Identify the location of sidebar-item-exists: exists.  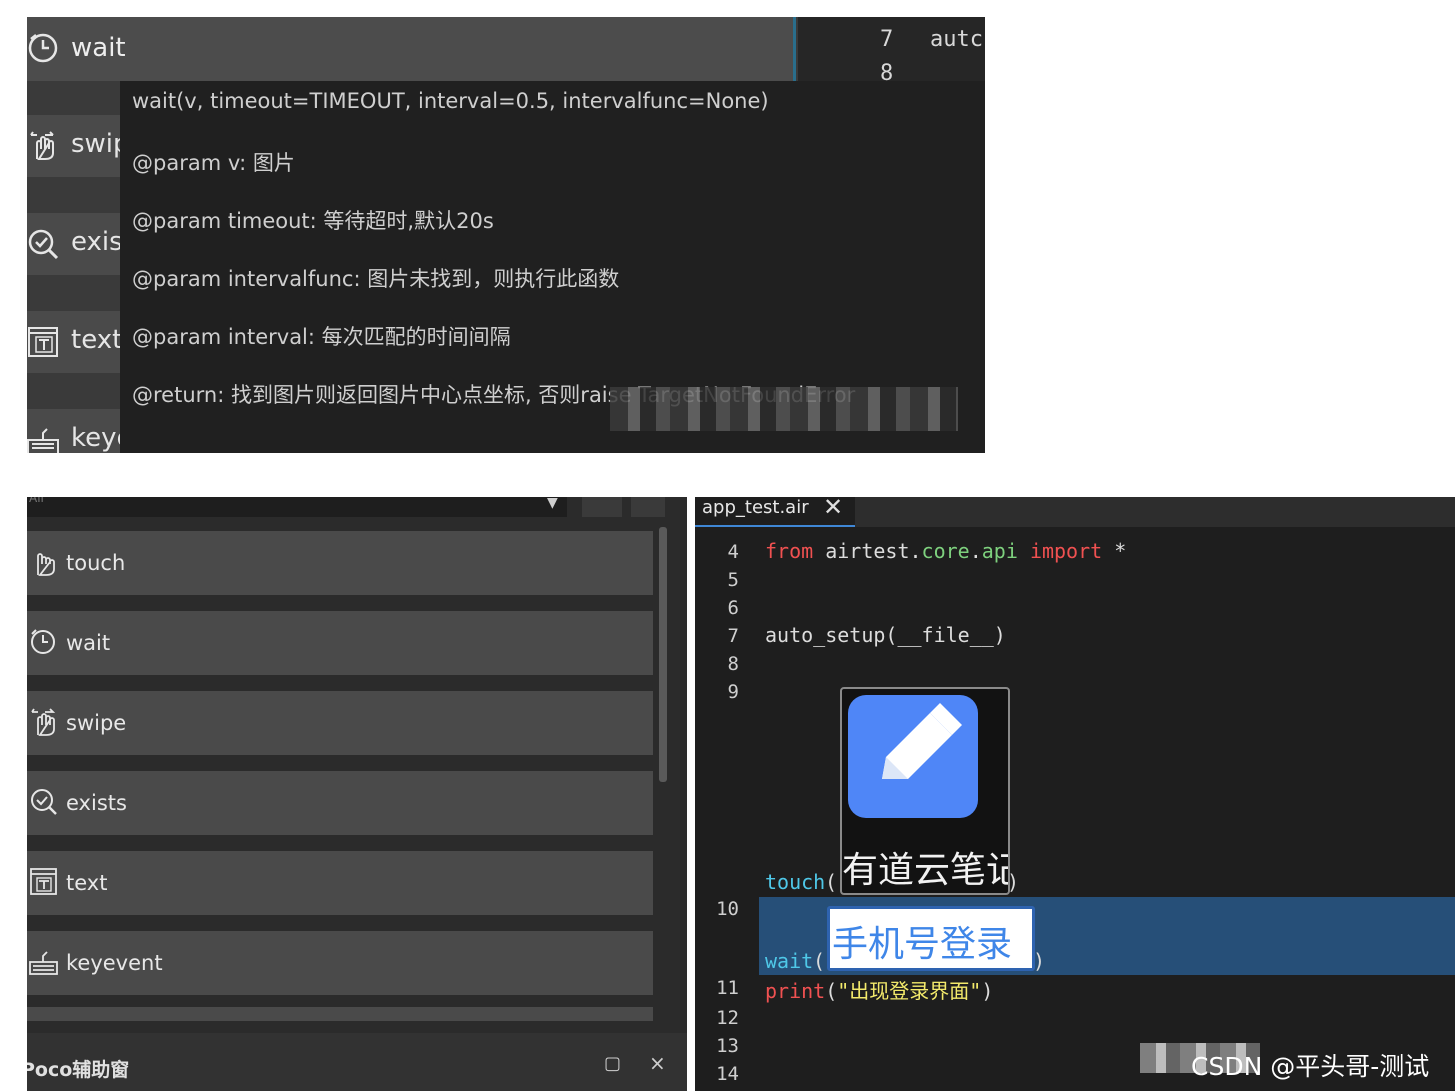
(340, 803).